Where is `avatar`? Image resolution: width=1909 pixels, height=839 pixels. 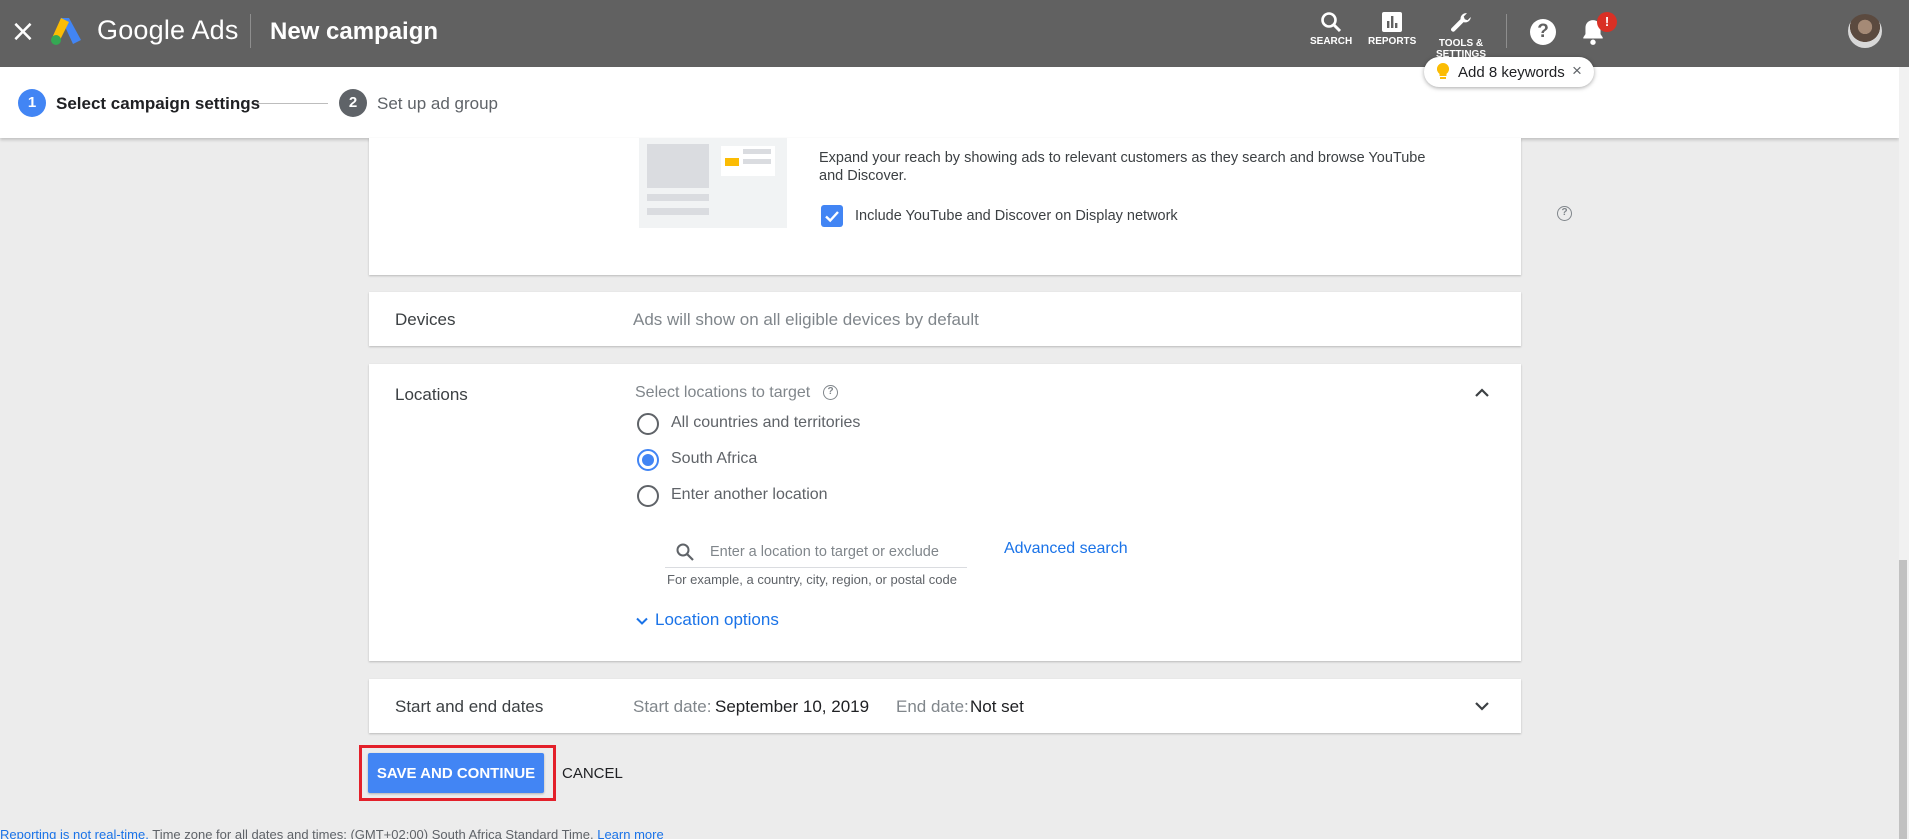 avatar is located at coordinates (1865, 31).